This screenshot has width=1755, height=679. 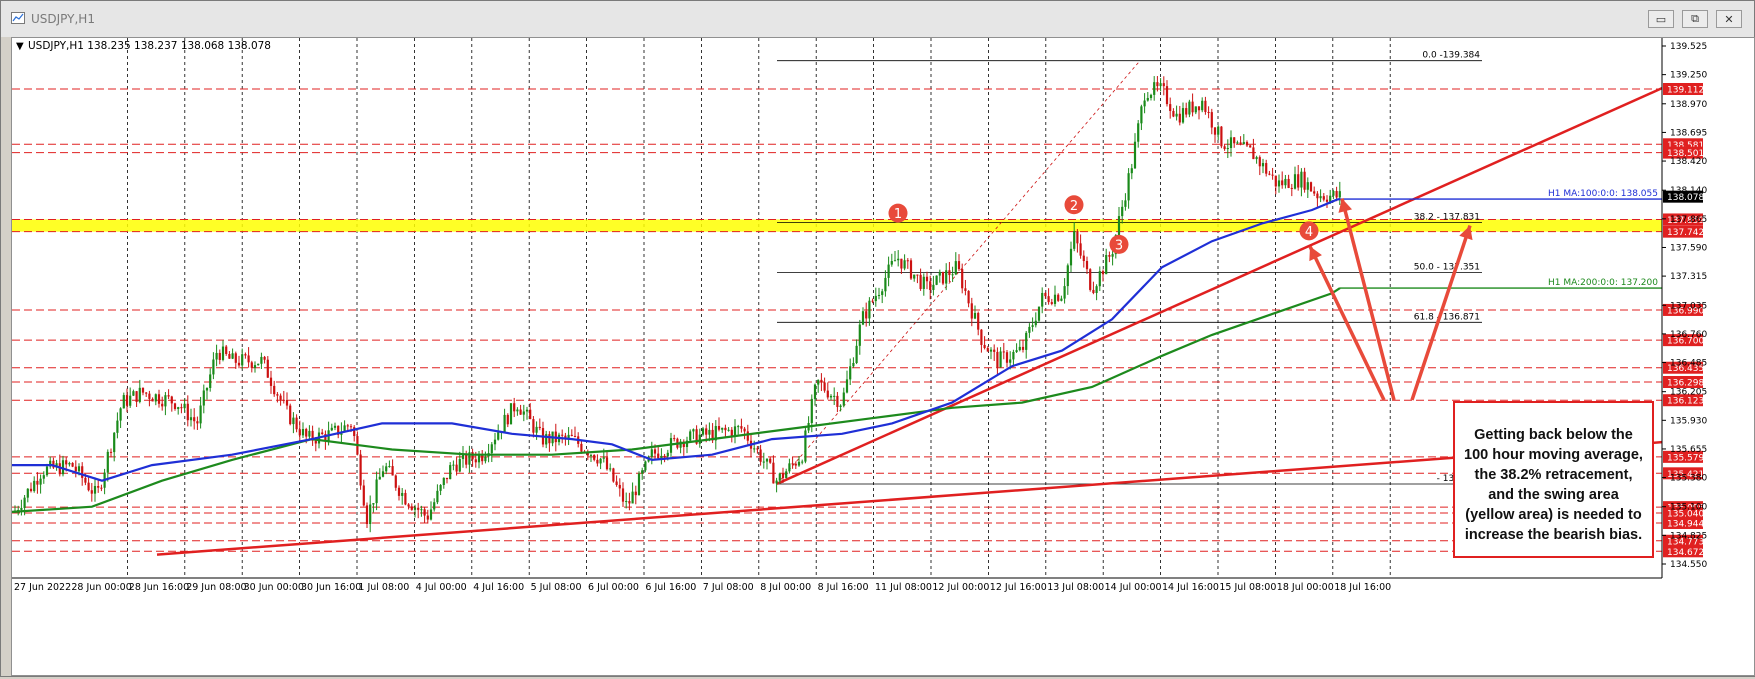 I want to click on x-tick-label: 18 Jul 16:00, so click(x=1362, y=587).